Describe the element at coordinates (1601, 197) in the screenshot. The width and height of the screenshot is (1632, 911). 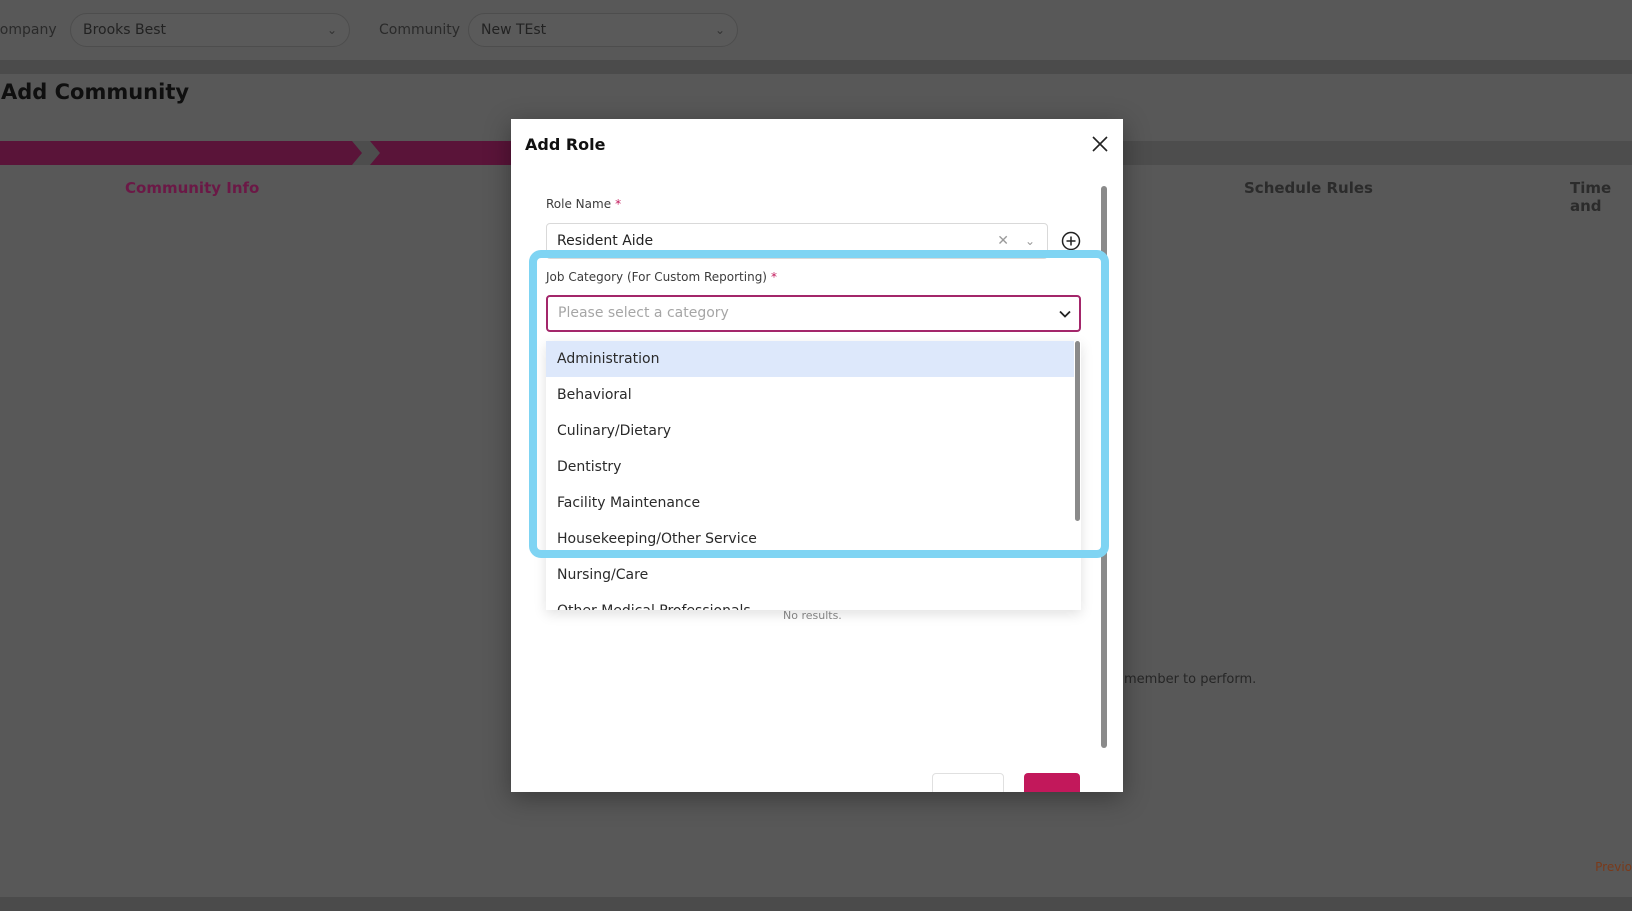
I see `step-time-and: Time and` at that location.